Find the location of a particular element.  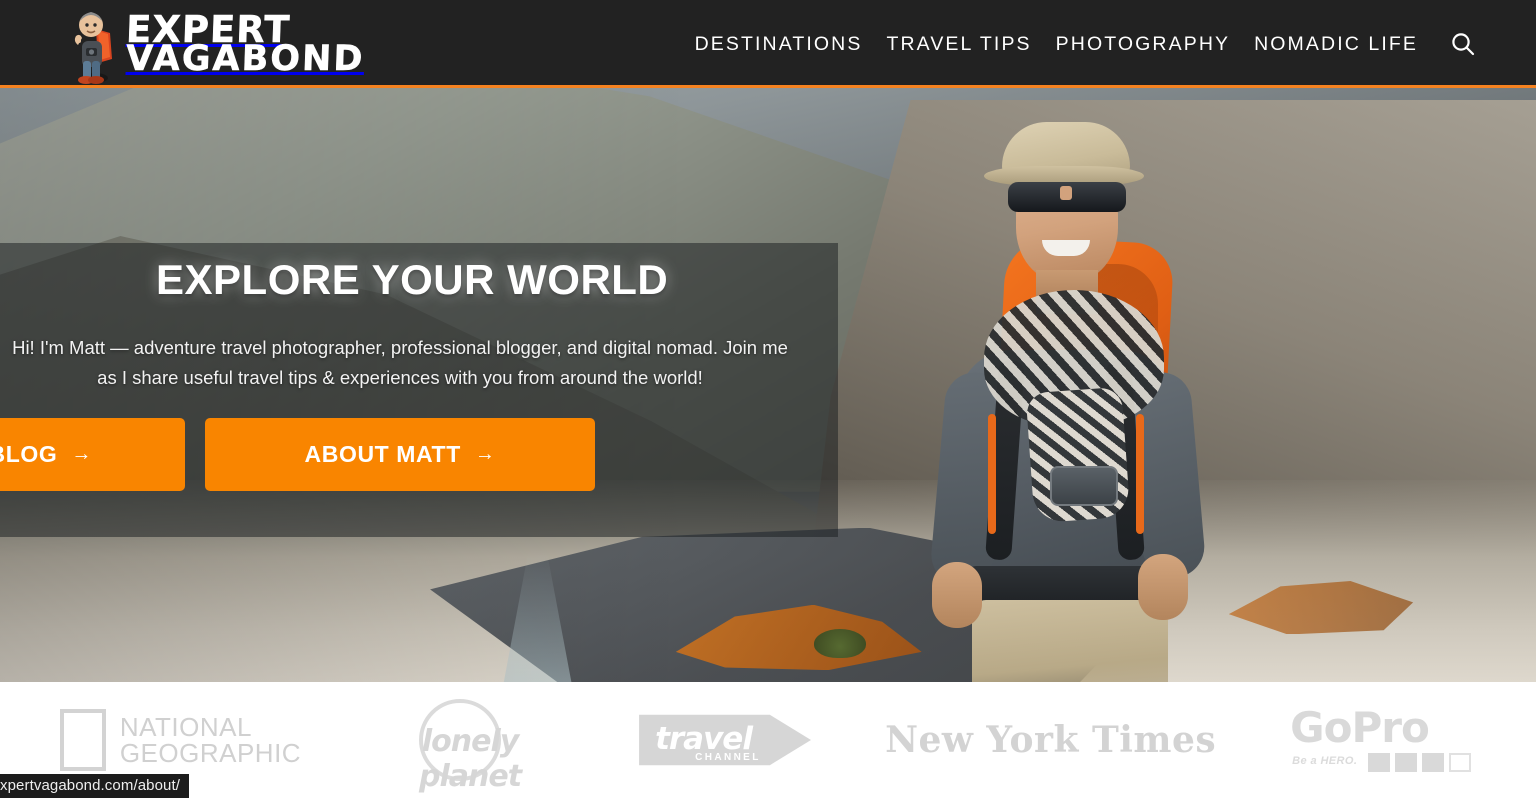

hiker-sunglasses is located at coordinates (1067, 197).